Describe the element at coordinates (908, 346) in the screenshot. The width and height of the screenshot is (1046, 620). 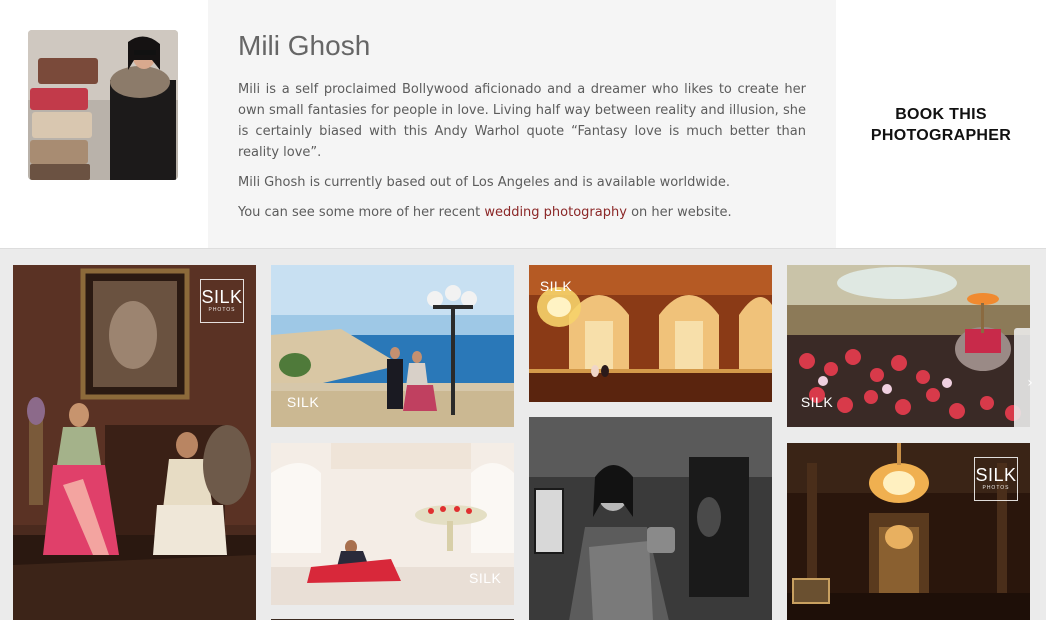
I see `gallery-photo-baraat-procession: SILK` at that location.